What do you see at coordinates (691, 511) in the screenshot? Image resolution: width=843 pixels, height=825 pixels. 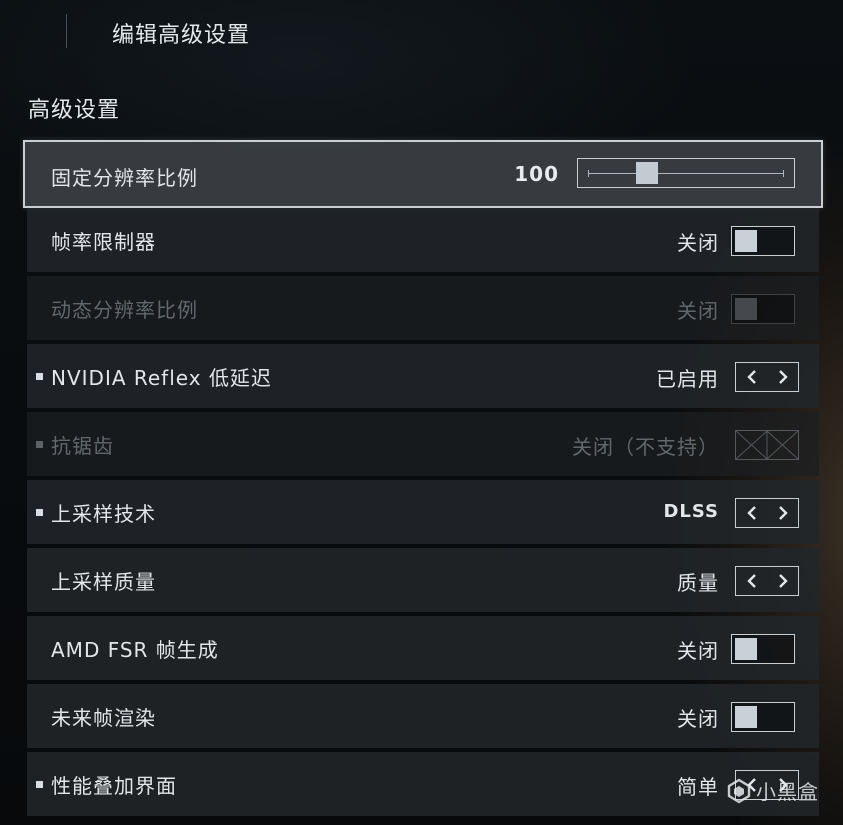 I see `setting-value: DLSS` at bounding box center [691, 511].